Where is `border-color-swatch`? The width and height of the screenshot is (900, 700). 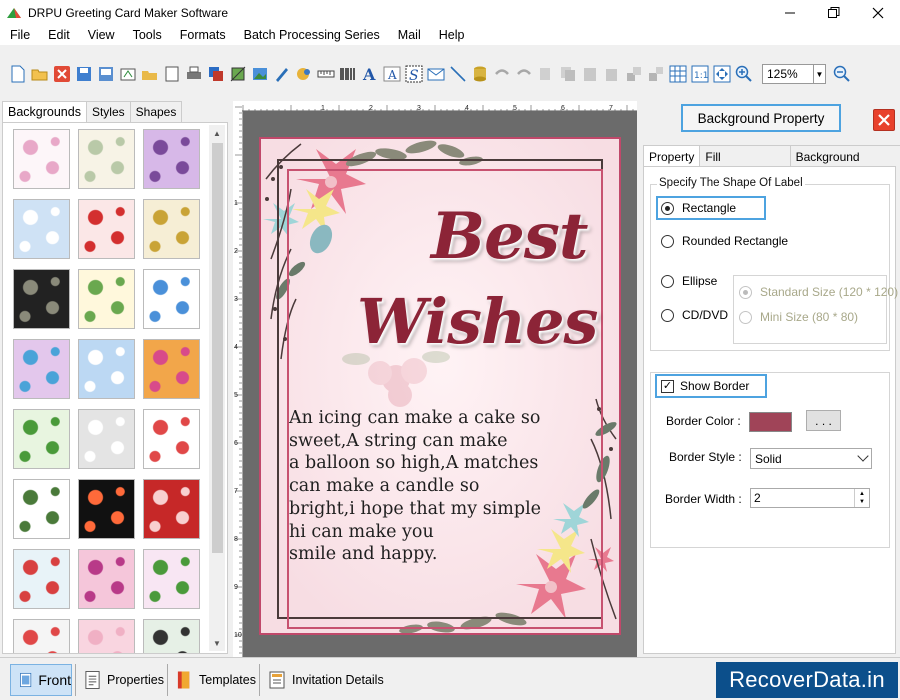
border-color-swatch is located at coordinates (770, 422).